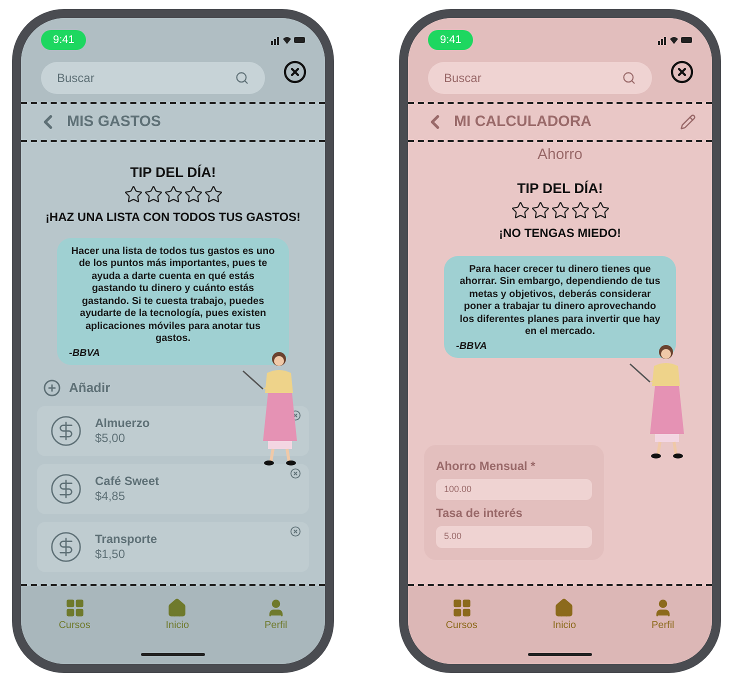 The height and width of the screenshot is (681, 733). Describe the element at coordinates (110, 496) in the screenshot. I see `expense-amount: $4,85` at that location.